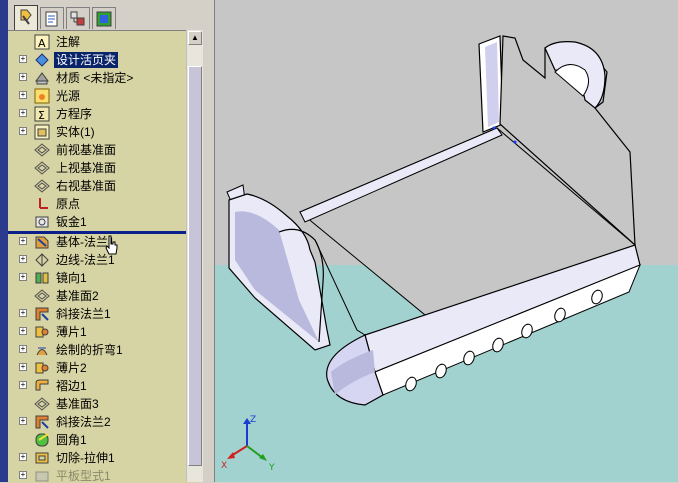 The image size is (678, 483). I want to click on tree-item-base-flange: + 基体-法兰1, so click(97, 242).